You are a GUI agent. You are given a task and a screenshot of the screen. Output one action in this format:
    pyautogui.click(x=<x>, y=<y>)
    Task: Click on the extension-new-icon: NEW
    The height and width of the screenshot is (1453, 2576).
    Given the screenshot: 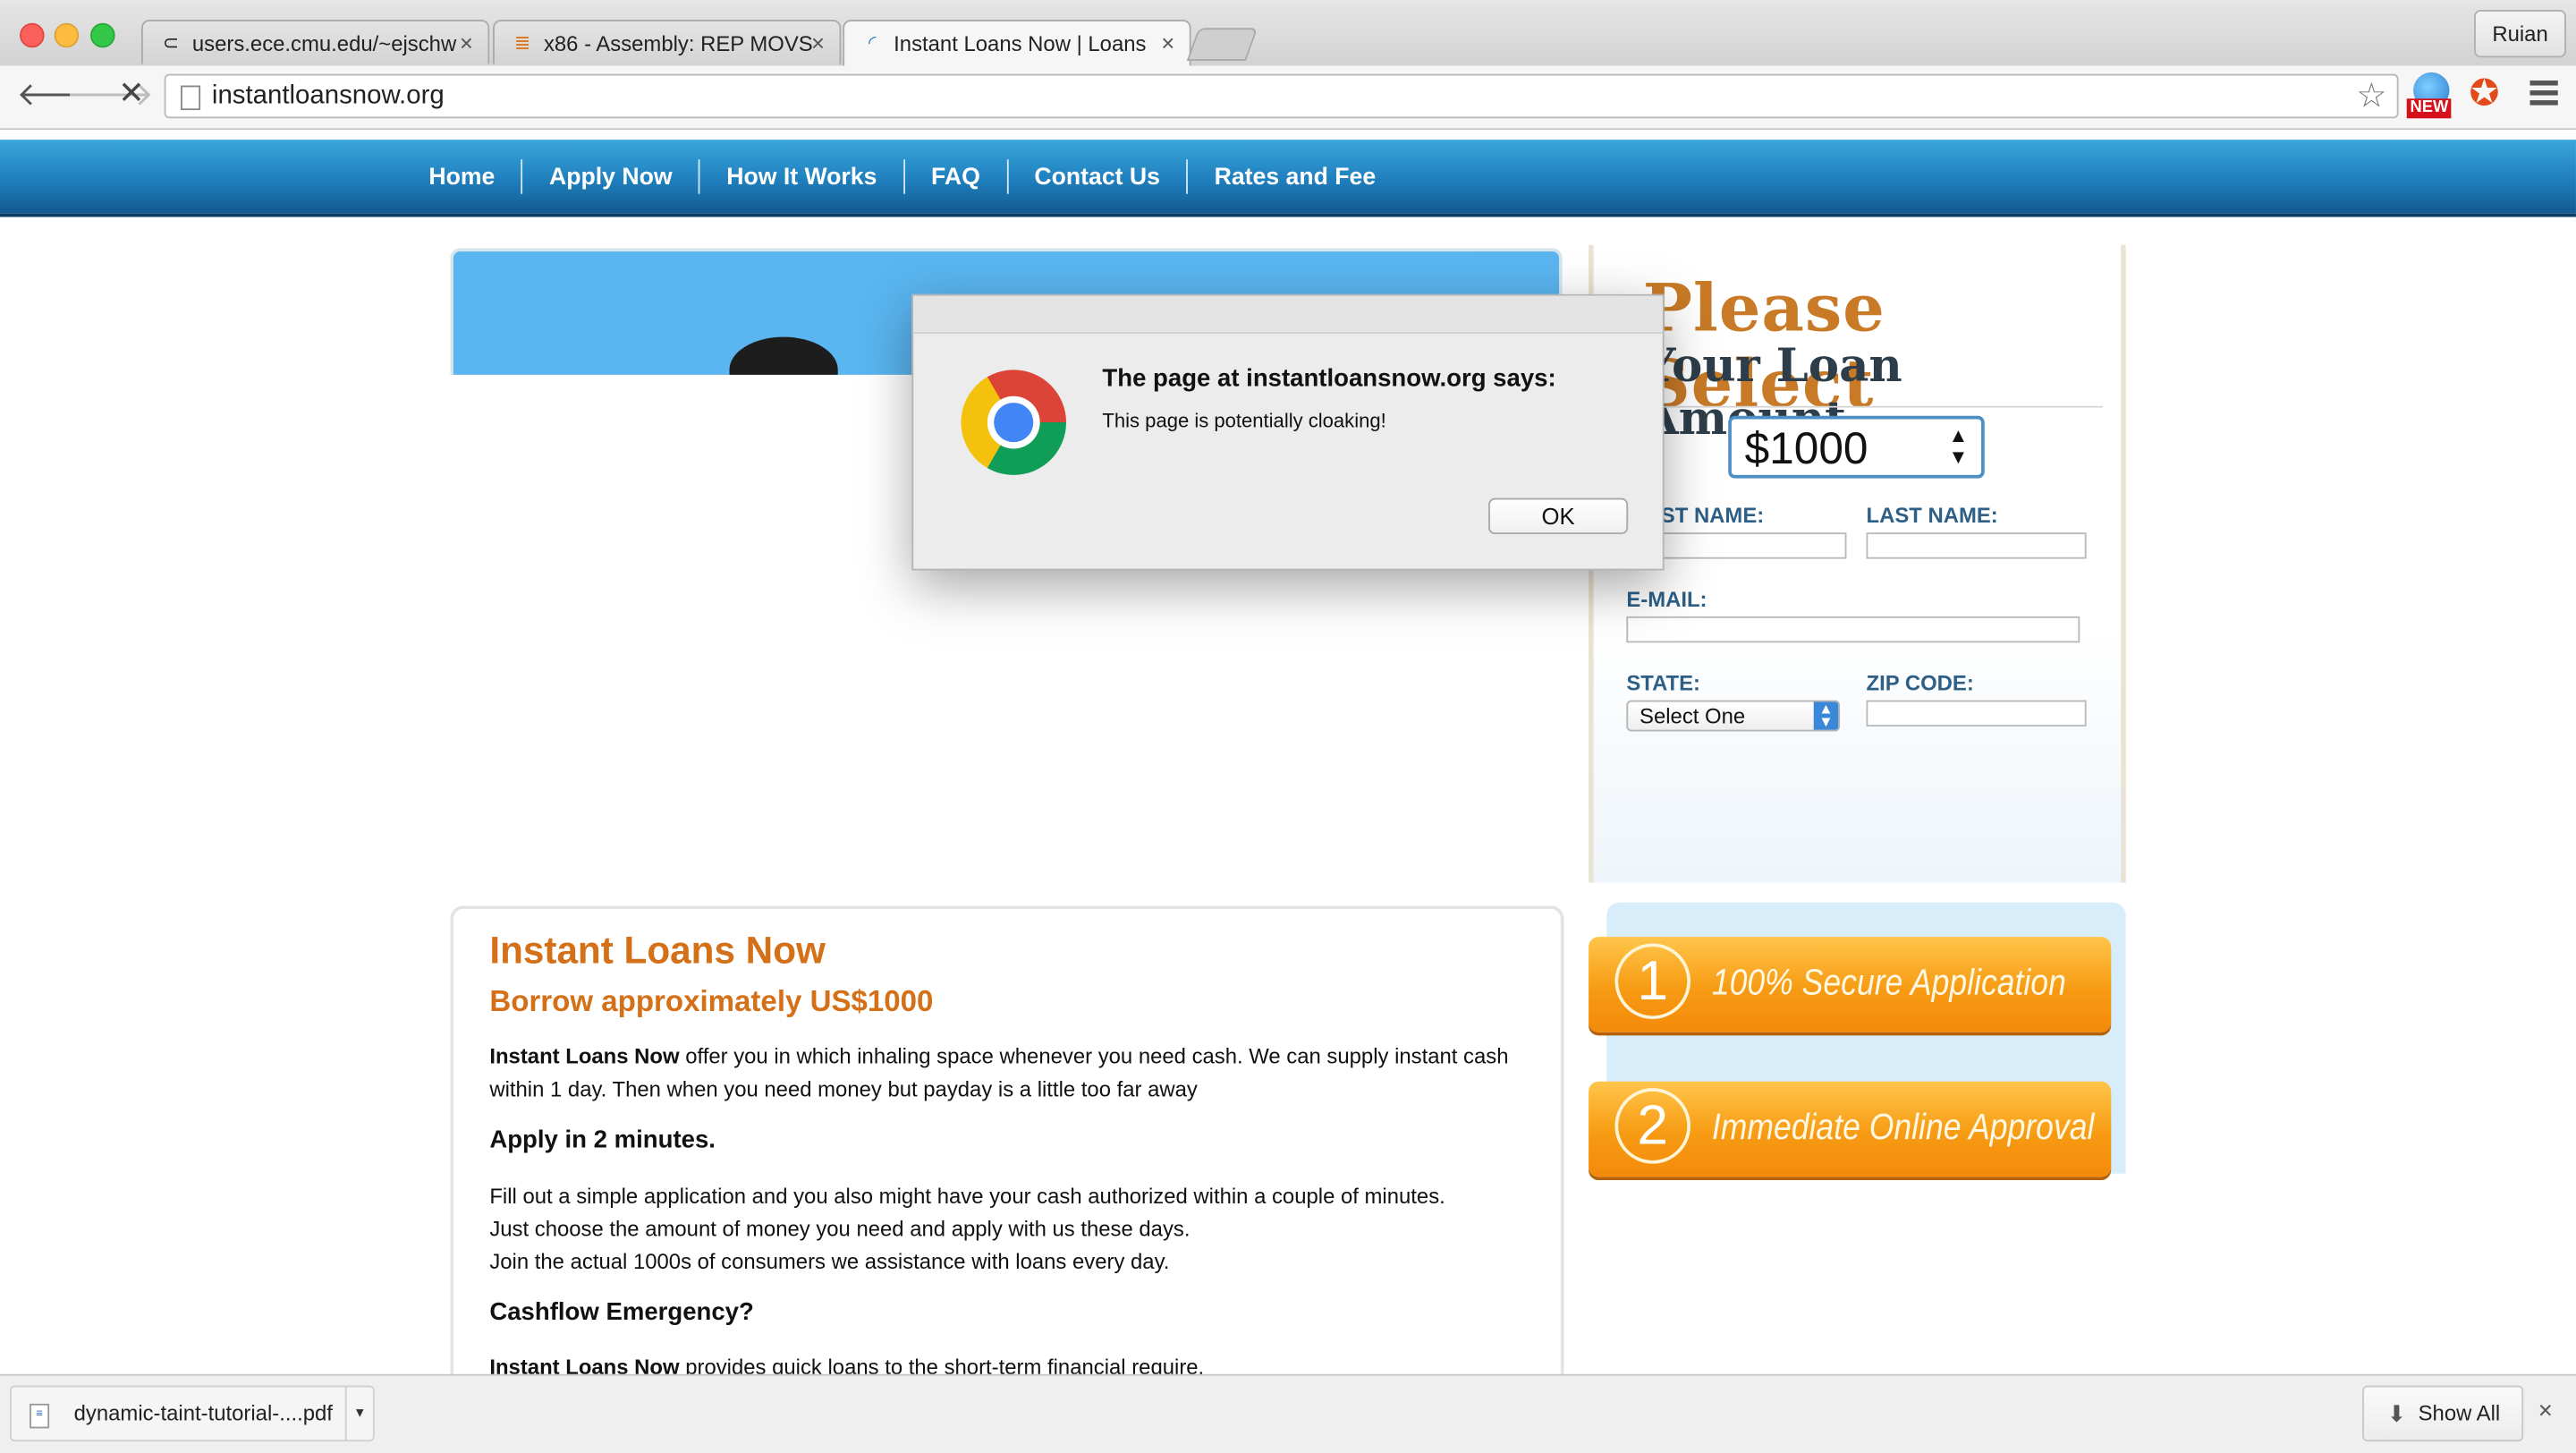 What is the action you would take?
    pyautogui.click(x=2431, y=97)
    